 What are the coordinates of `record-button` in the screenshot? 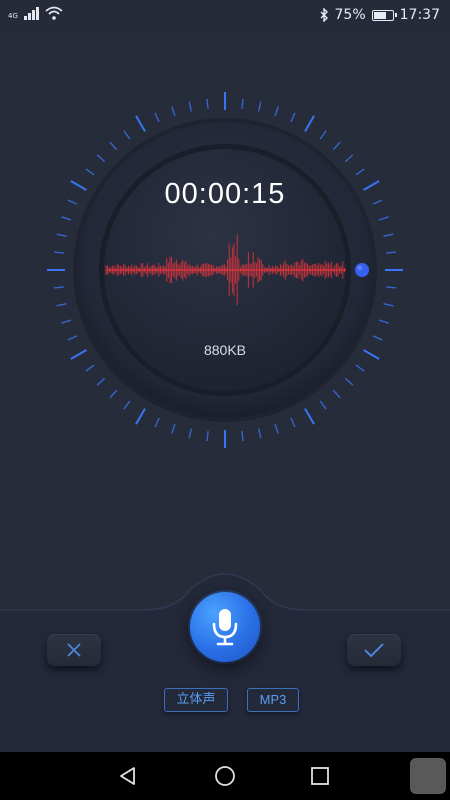 It's located at (225, 627).